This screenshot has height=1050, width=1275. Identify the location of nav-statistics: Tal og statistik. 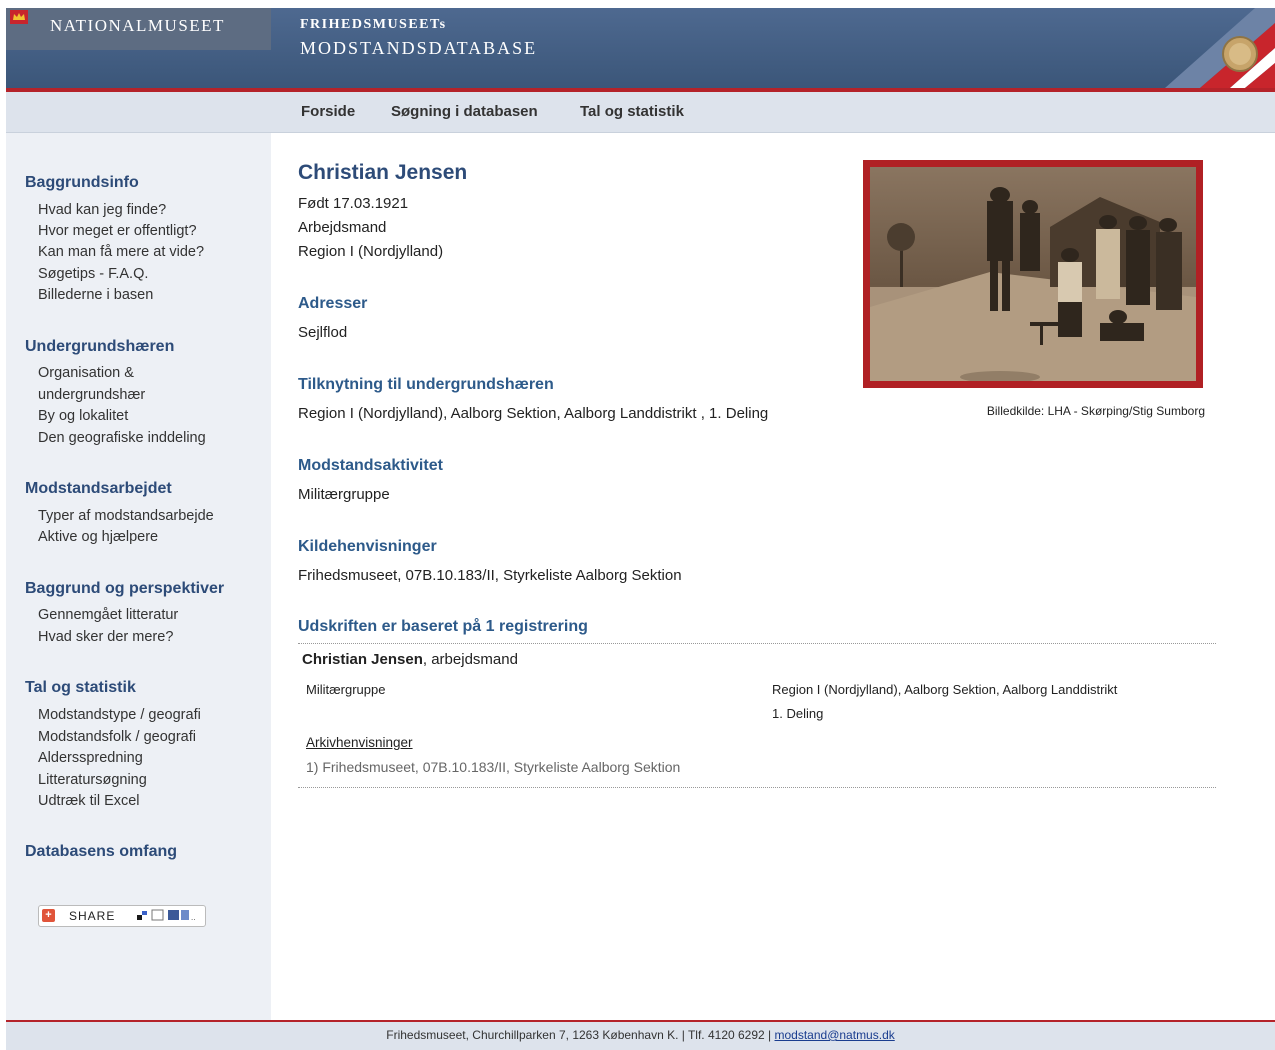
(632, 111).